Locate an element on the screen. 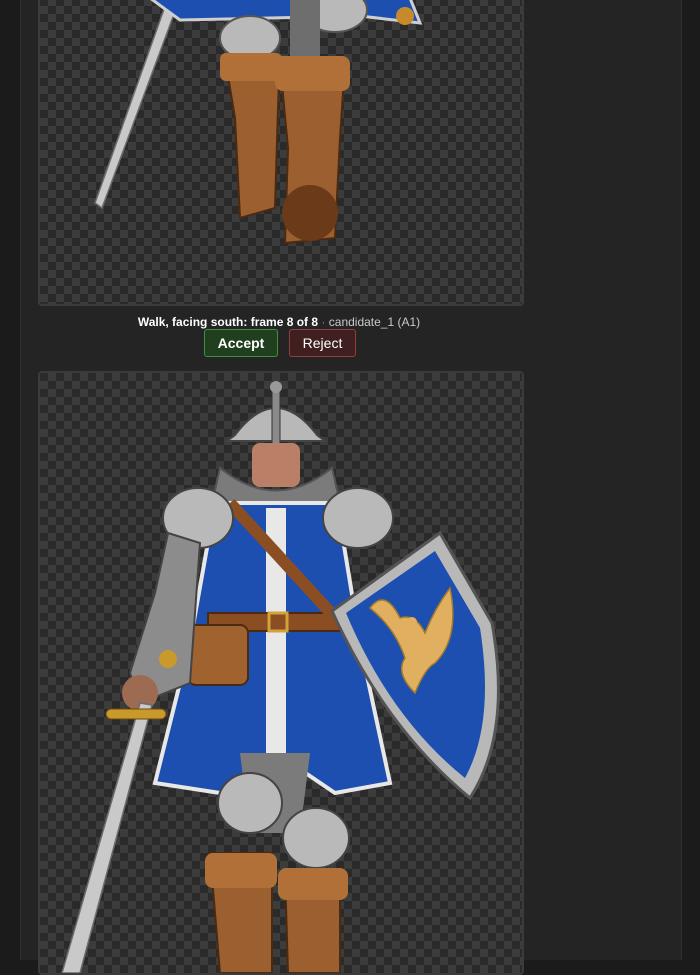 This screenshot has width=700, height=975. knight-sprite-image is located at coordinates (258, 122).